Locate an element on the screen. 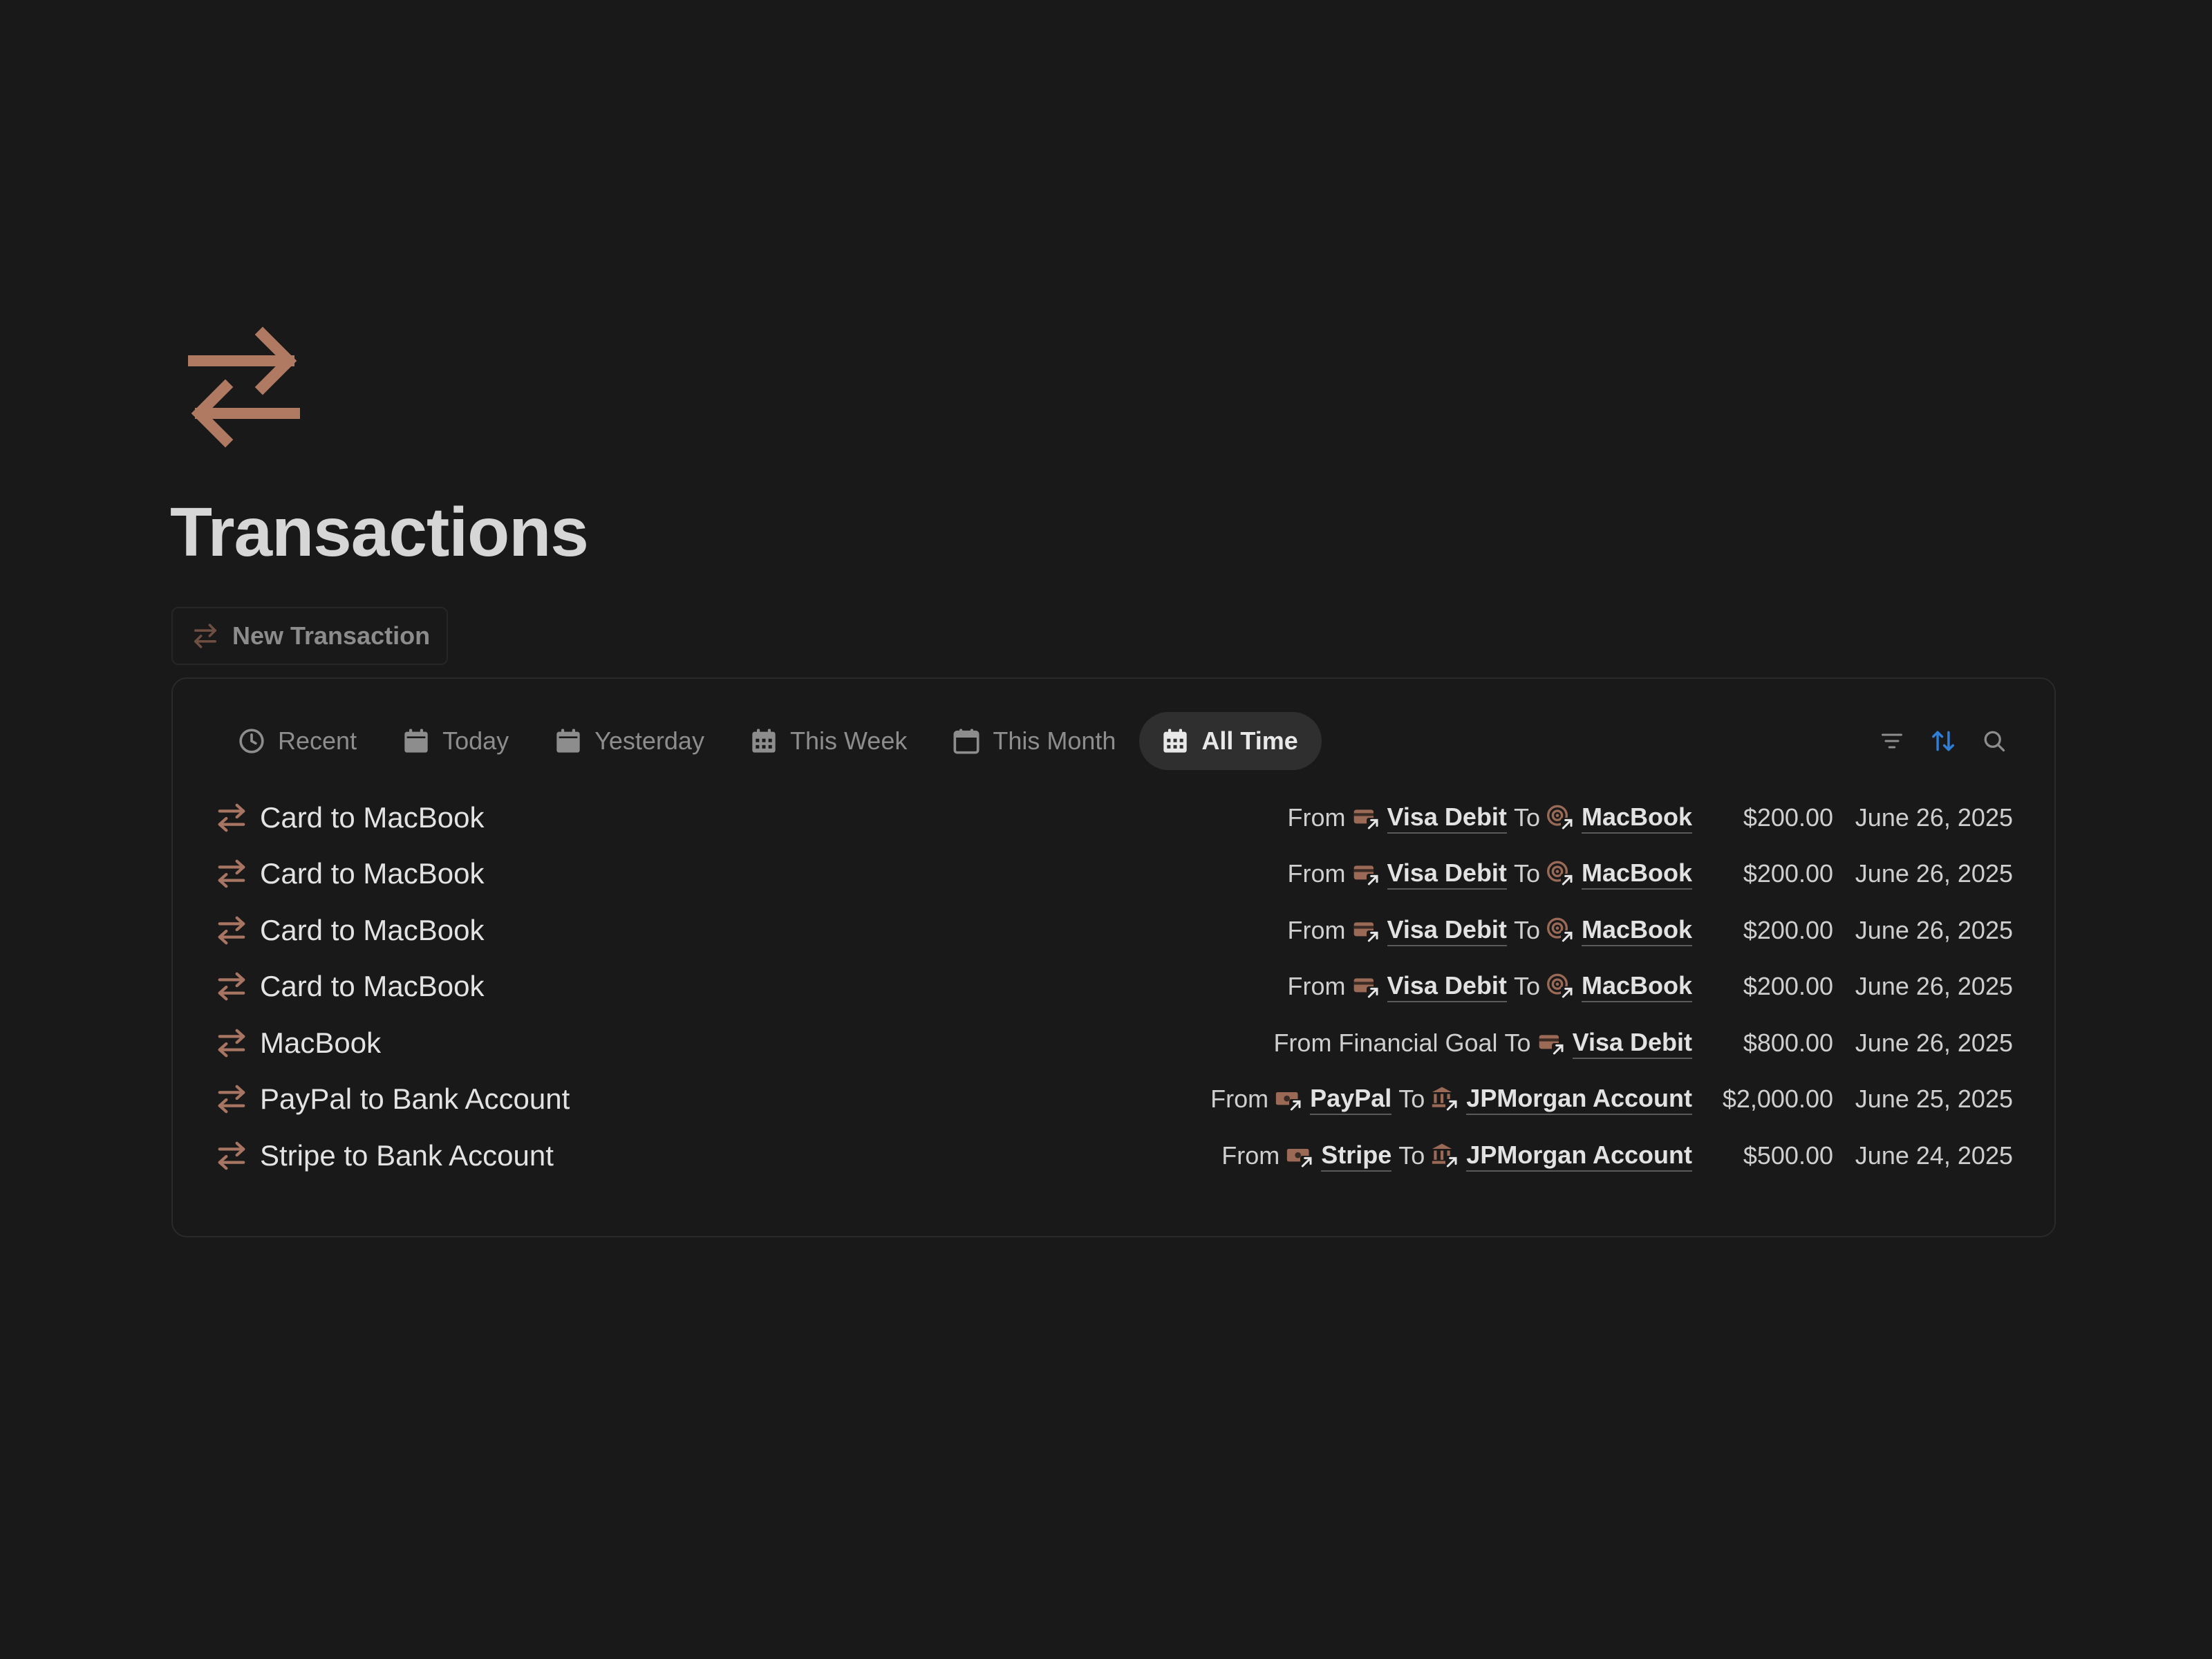 The image size is (2212, 1659). transaction-name: Stripe to Bank Account is located at coordinates (407, 1155).